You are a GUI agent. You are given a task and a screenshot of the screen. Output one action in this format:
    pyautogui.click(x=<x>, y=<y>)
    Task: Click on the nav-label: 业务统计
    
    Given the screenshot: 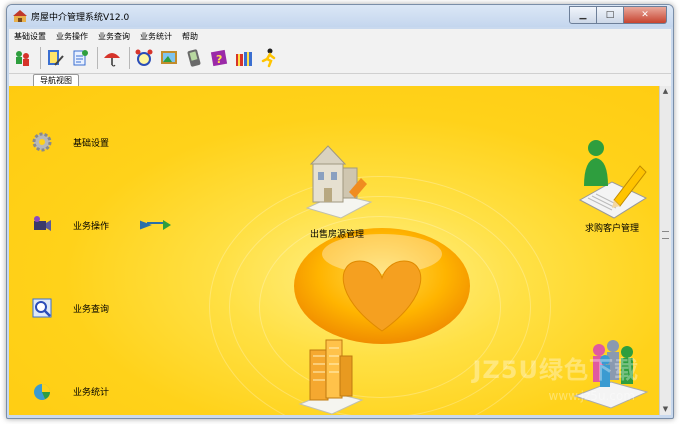 What is the action you would take?
    pyautogui.click(x=91, y=392)
    